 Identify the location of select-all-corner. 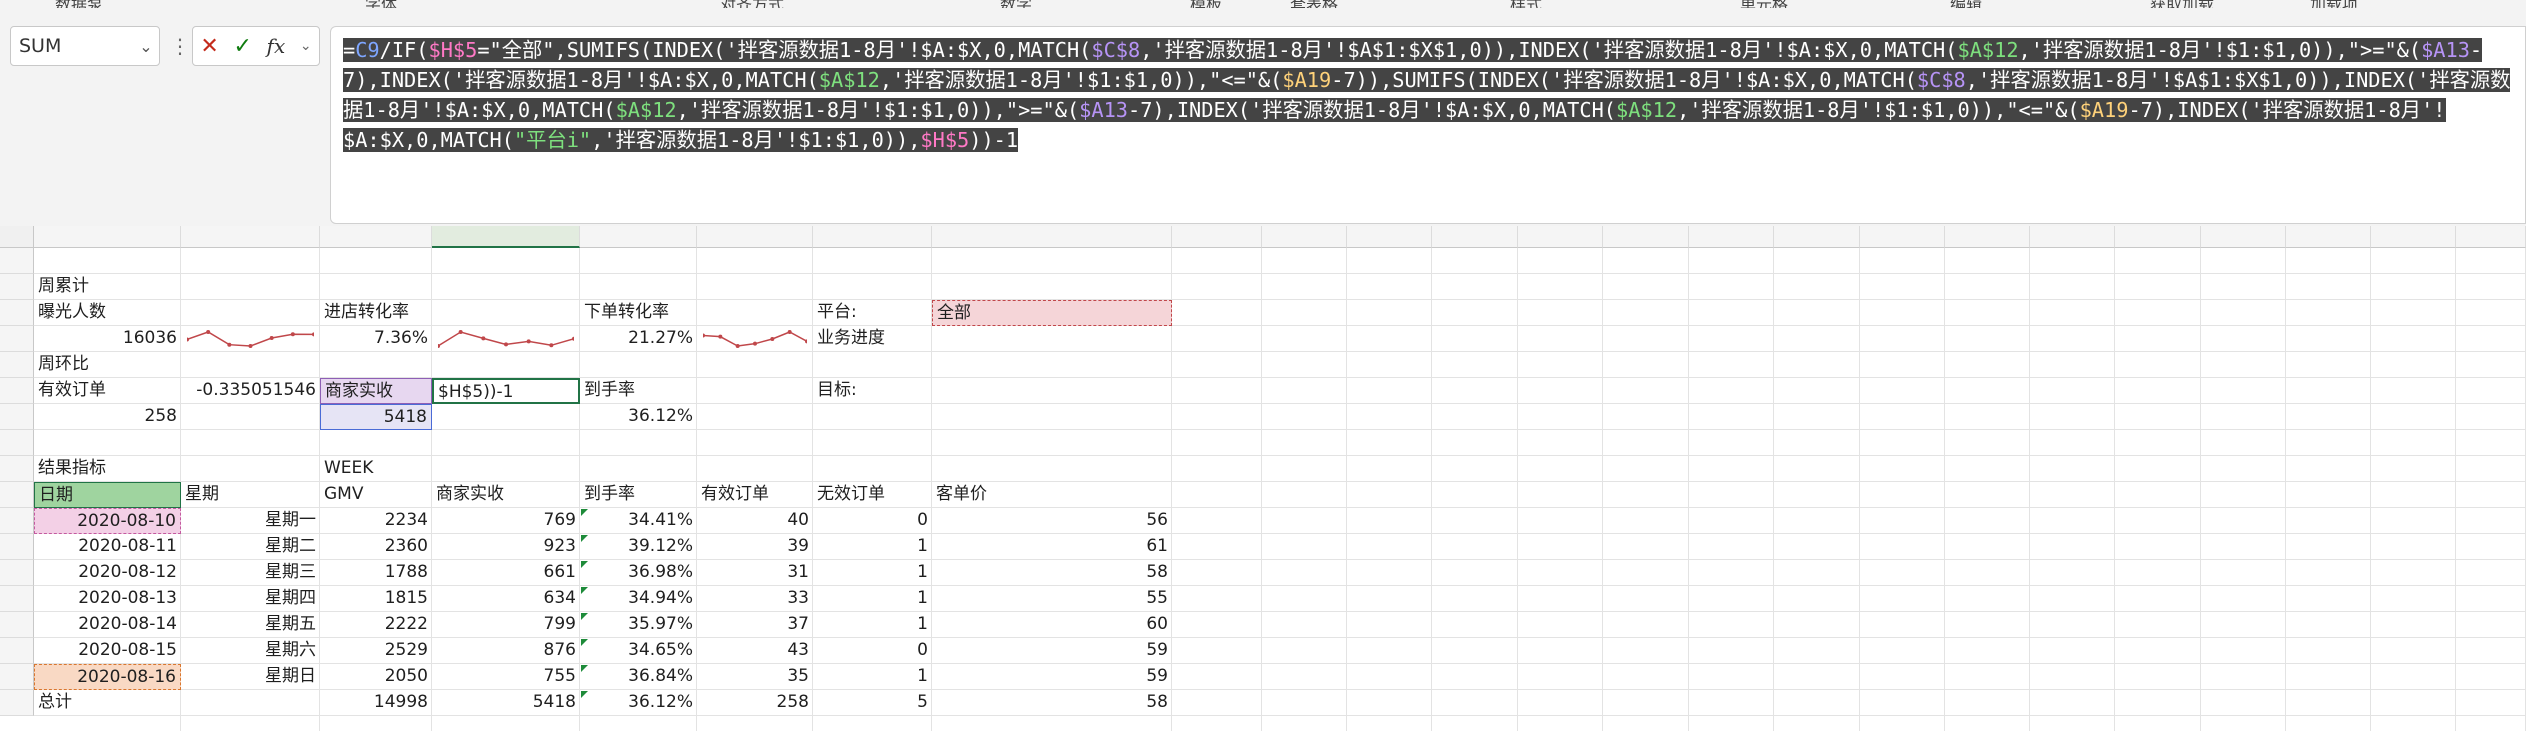
(17, 237).